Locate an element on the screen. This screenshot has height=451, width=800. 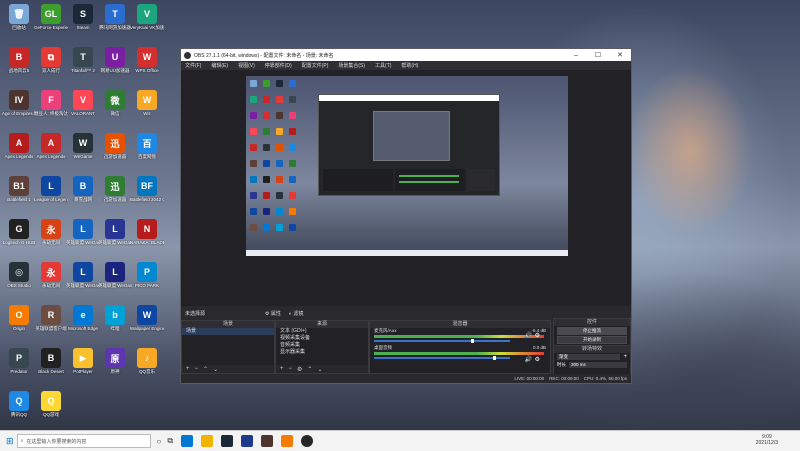
desktop-icon: VVeryKuai VK加速器 is located at coordinates (147, 17).